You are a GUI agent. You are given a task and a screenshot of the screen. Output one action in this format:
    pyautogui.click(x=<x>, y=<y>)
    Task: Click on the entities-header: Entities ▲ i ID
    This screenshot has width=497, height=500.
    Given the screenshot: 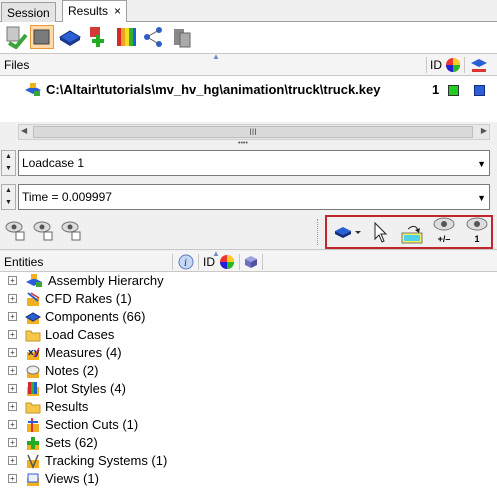 What is the action you would take?
    pyautogui.click(x=248, y=261)
    